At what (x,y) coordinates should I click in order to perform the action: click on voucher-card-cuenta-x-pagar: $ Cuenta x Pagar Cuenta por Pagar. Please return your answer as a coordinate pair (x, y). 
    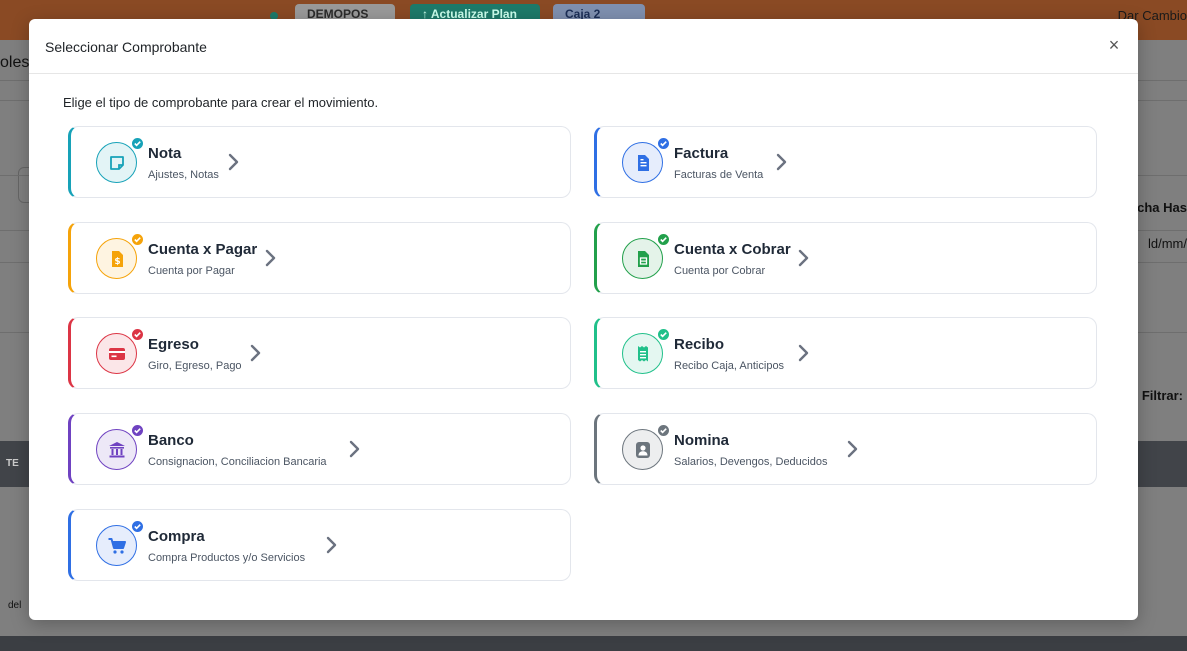
    Looking at the image, I should click on (319, 258).